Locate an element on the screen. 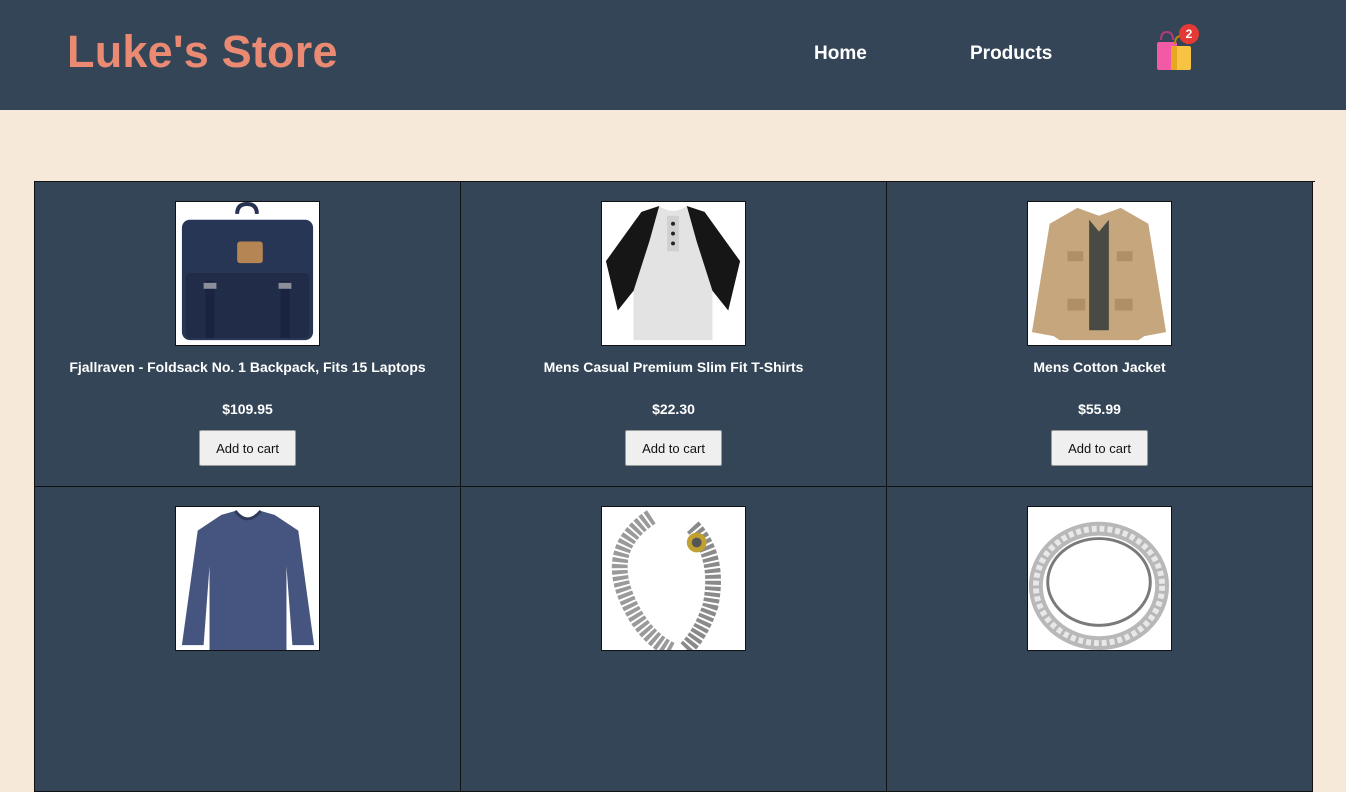 The height and width of the screenshot is (792, 1346). jacket-image is located at coordinates (1099, 274).